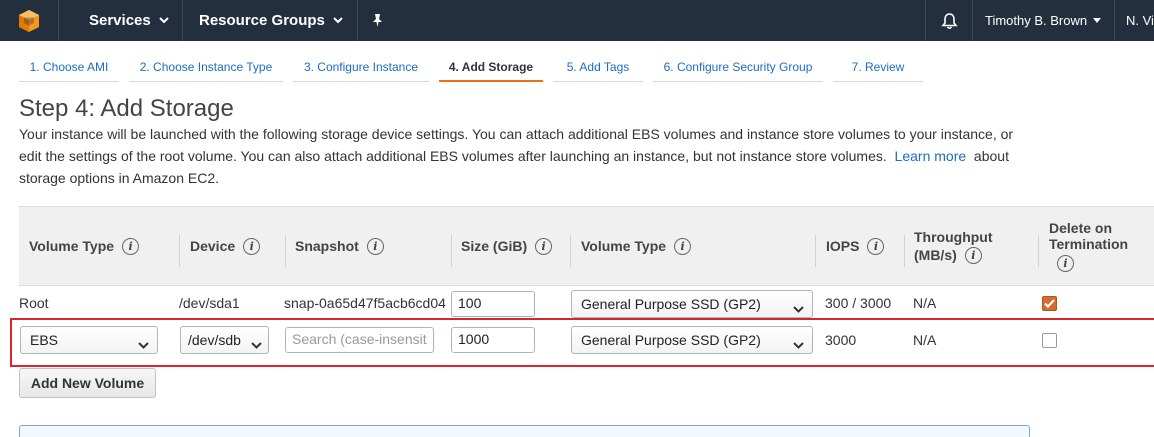 This screenshot has height=437, width=1154. I want to click on resource-groups-label: Resource Groups, so click(262, 20).